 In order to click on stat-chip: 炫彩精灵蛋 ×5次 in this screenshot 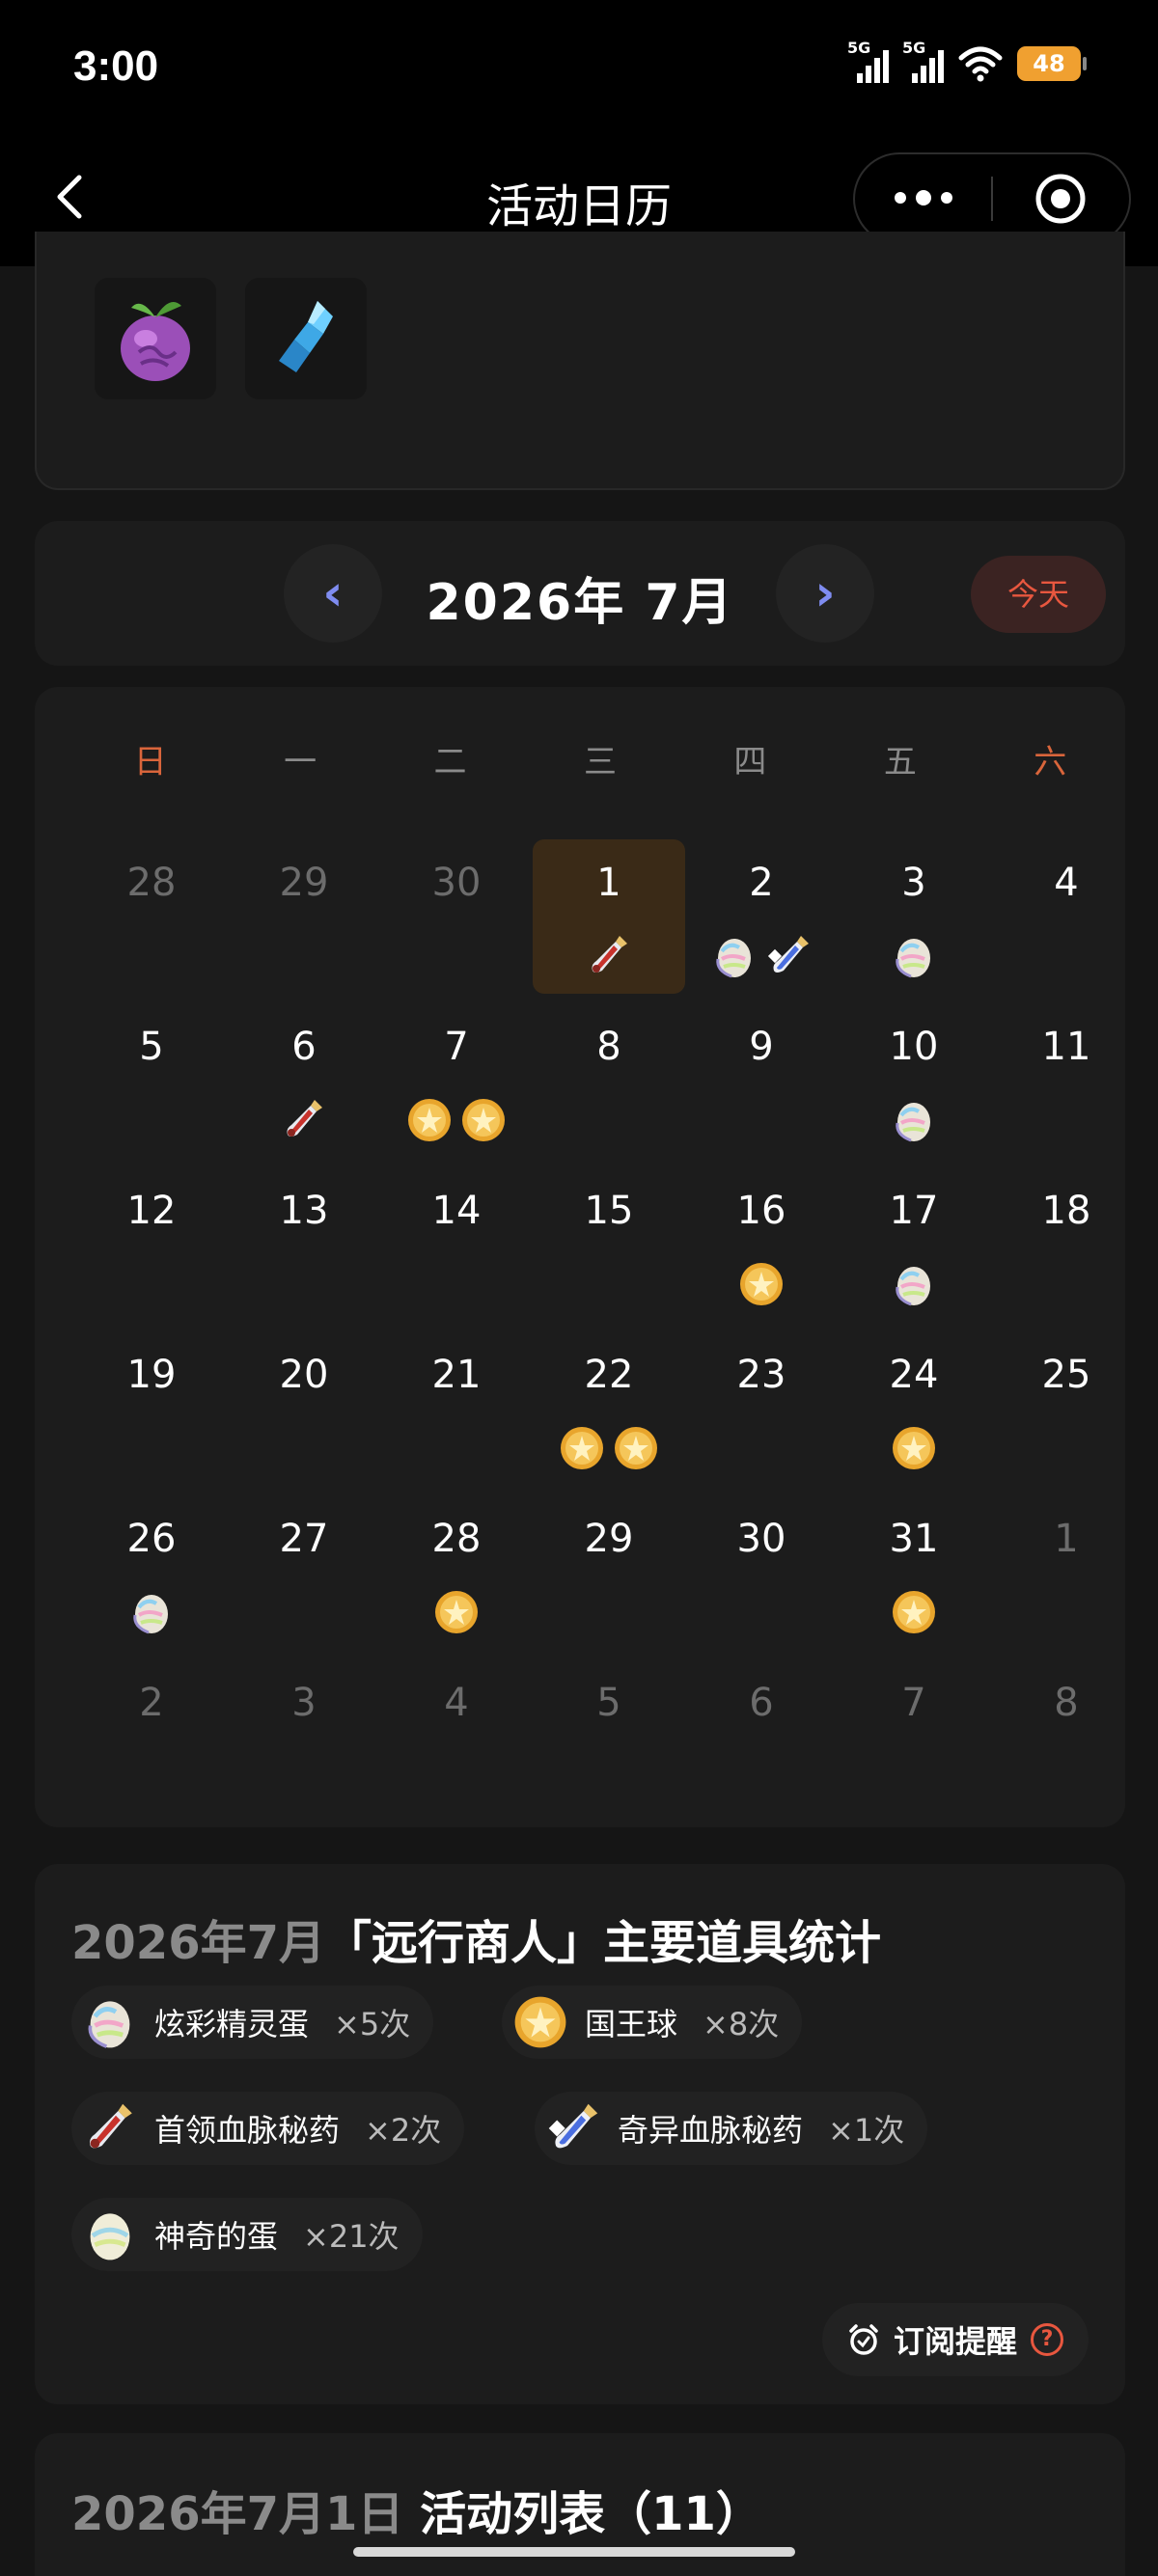, I will do `click(252, 2023)`.